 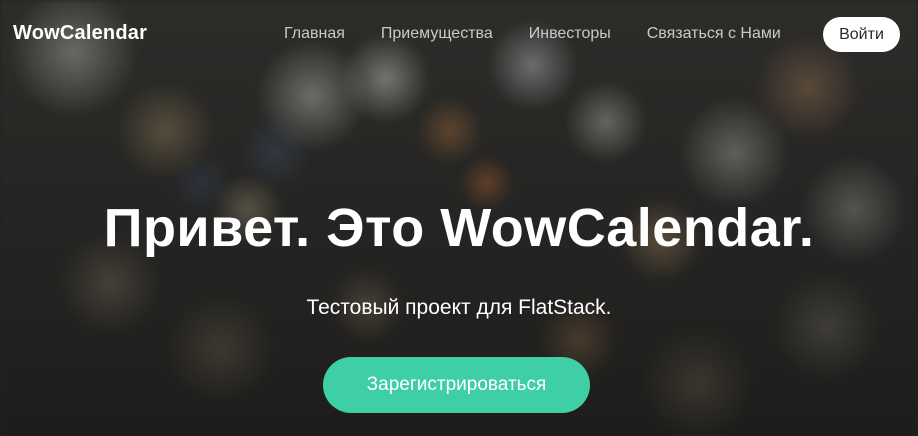 I want to click on register-button: Зарегистрироваться, so click(x=456, y=385).